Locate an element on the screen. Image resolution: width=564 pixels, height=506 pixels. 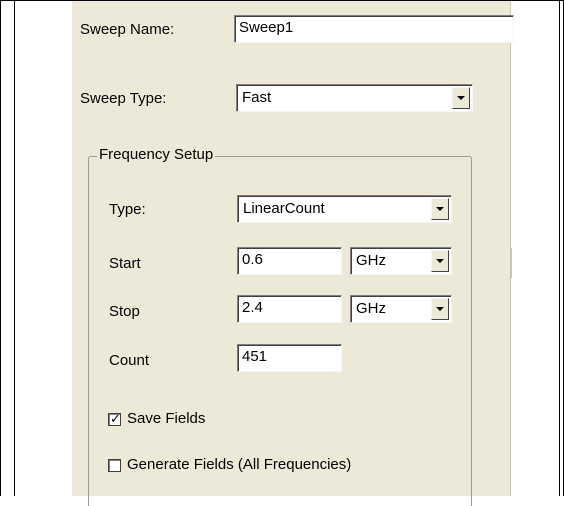
start-unit-dropdown: GHz is located at coordinates (401, 261).